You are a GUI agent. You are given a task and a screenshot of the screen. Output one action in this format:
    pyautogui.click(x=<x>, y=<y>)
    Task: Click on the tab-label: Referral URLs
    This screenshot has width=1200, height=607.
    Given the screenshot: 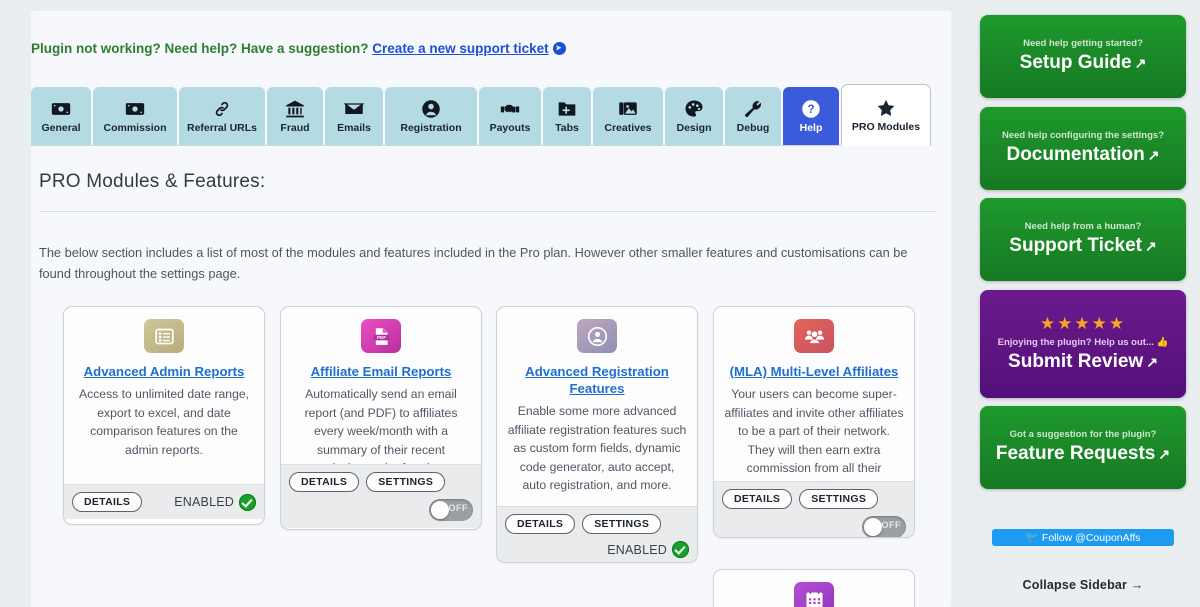 What is the action you would take?
    pyautogui.click(x=222, y=127)
    